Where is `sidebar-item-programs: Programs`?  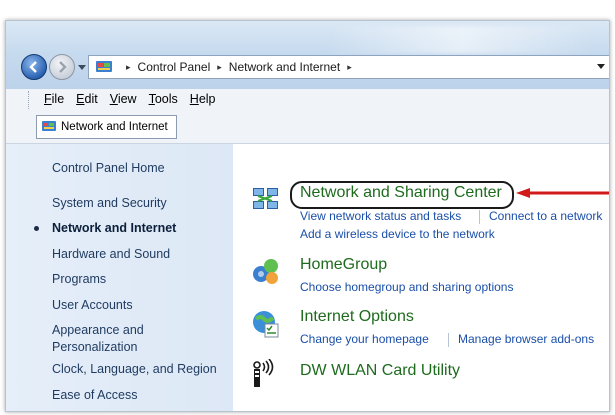
sidebar-item-programs: Programs is located at coordinates (79, 279).